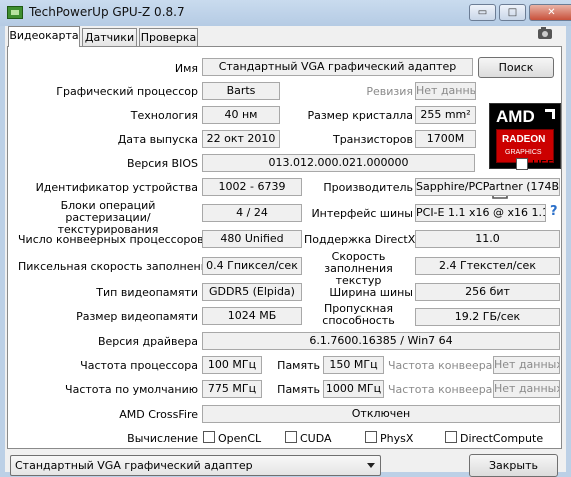 The height and width of the screenshot is (477, 571). I want to click on transistors-label: Транзисторов, so click(372, 139).